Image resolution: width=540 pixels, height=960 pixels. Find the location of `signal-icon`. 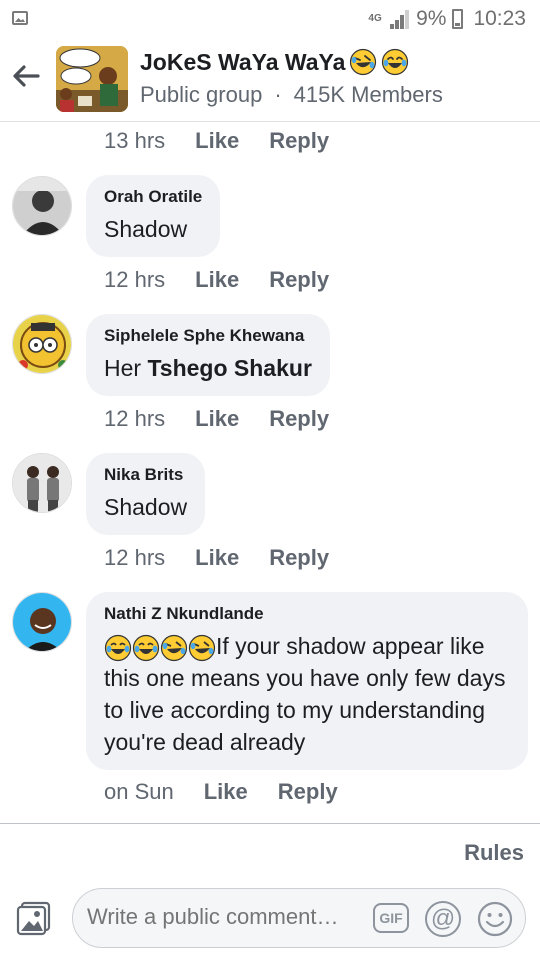

signal-icon is located at coordinates (399, 19).